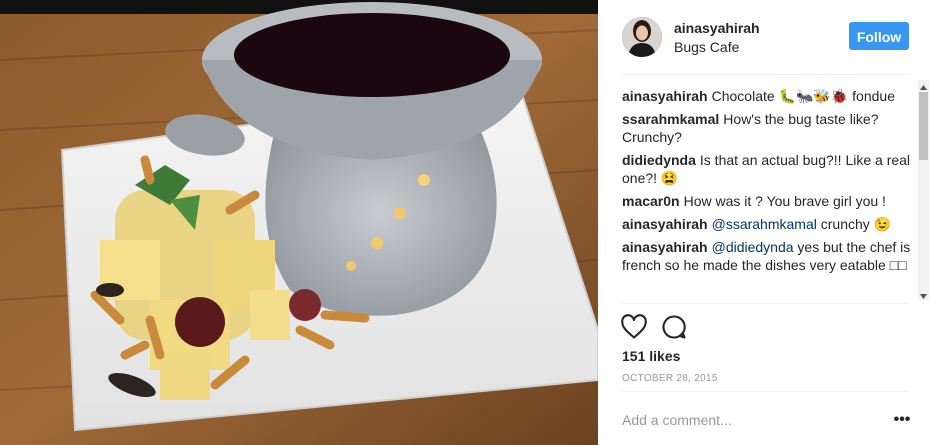  What do you see at coordinates (674, 327) in the screenshot?
I see `comment-bubble-icon` at bounding box center [674, 327].